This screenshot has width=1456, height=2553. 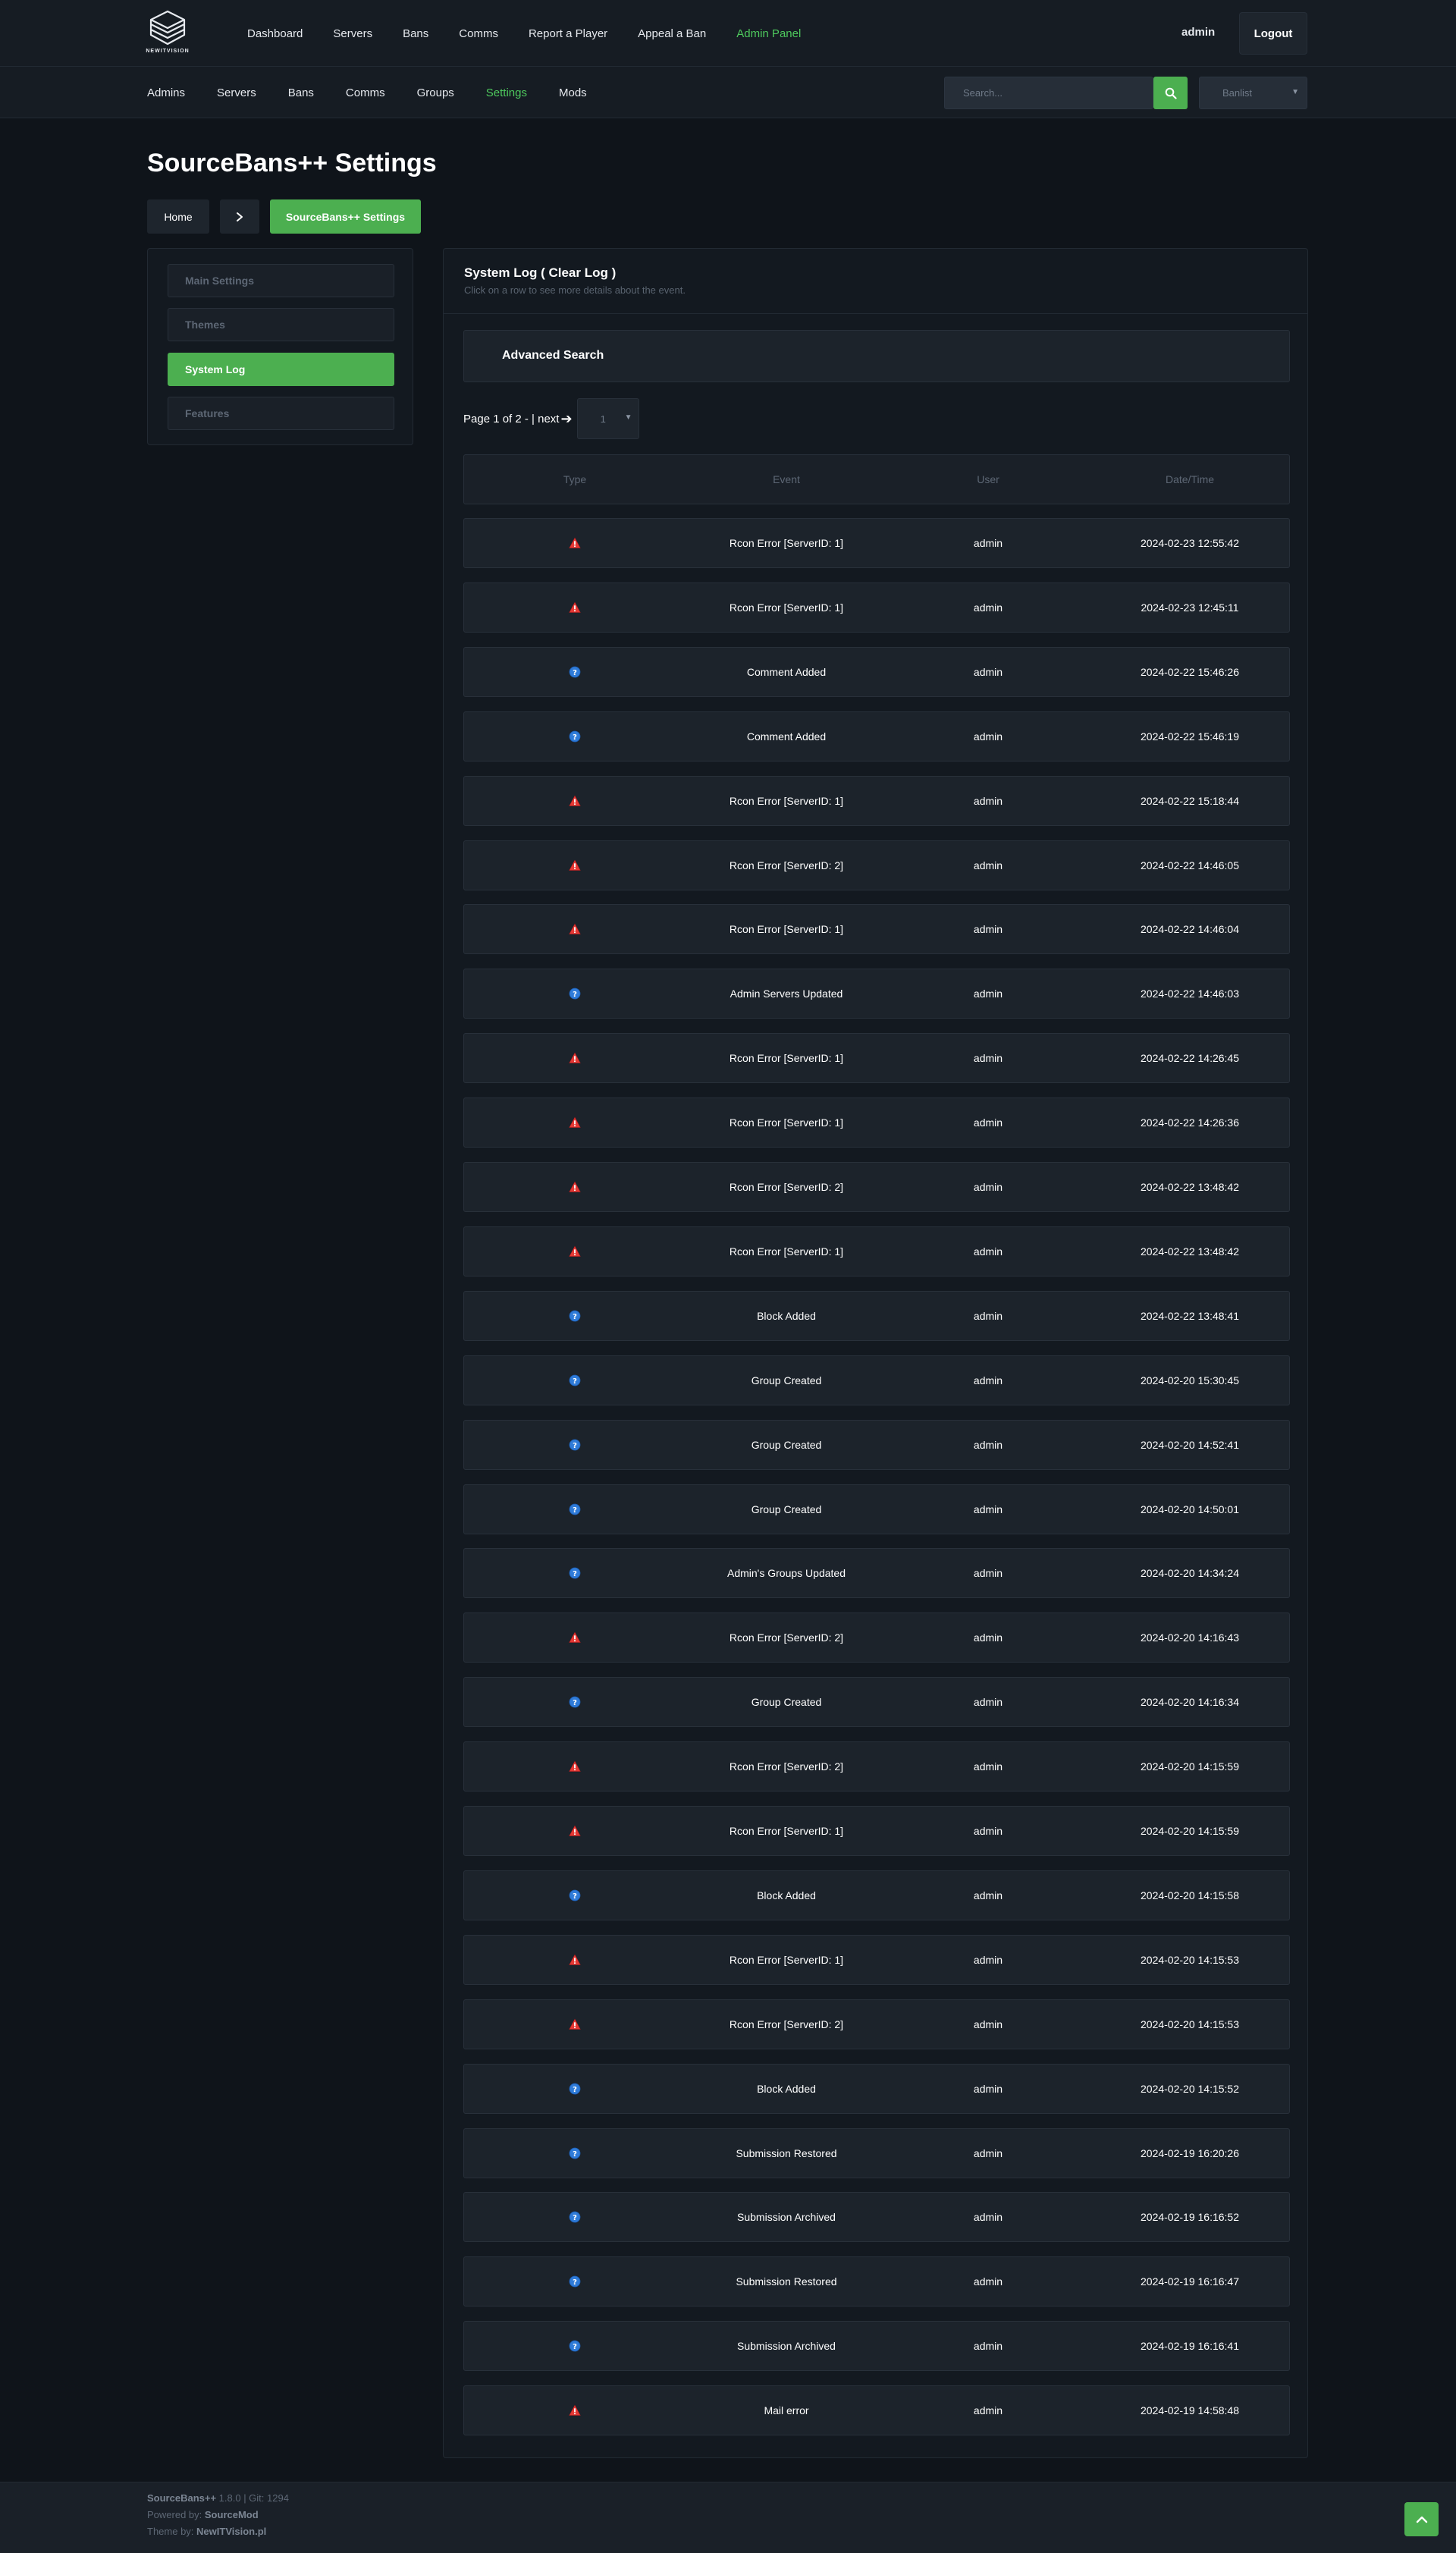 What do you see at coordinates (435, 92) in the screenshot?
I see `subnav-groups: Groups` at bounding box center [435, 92].